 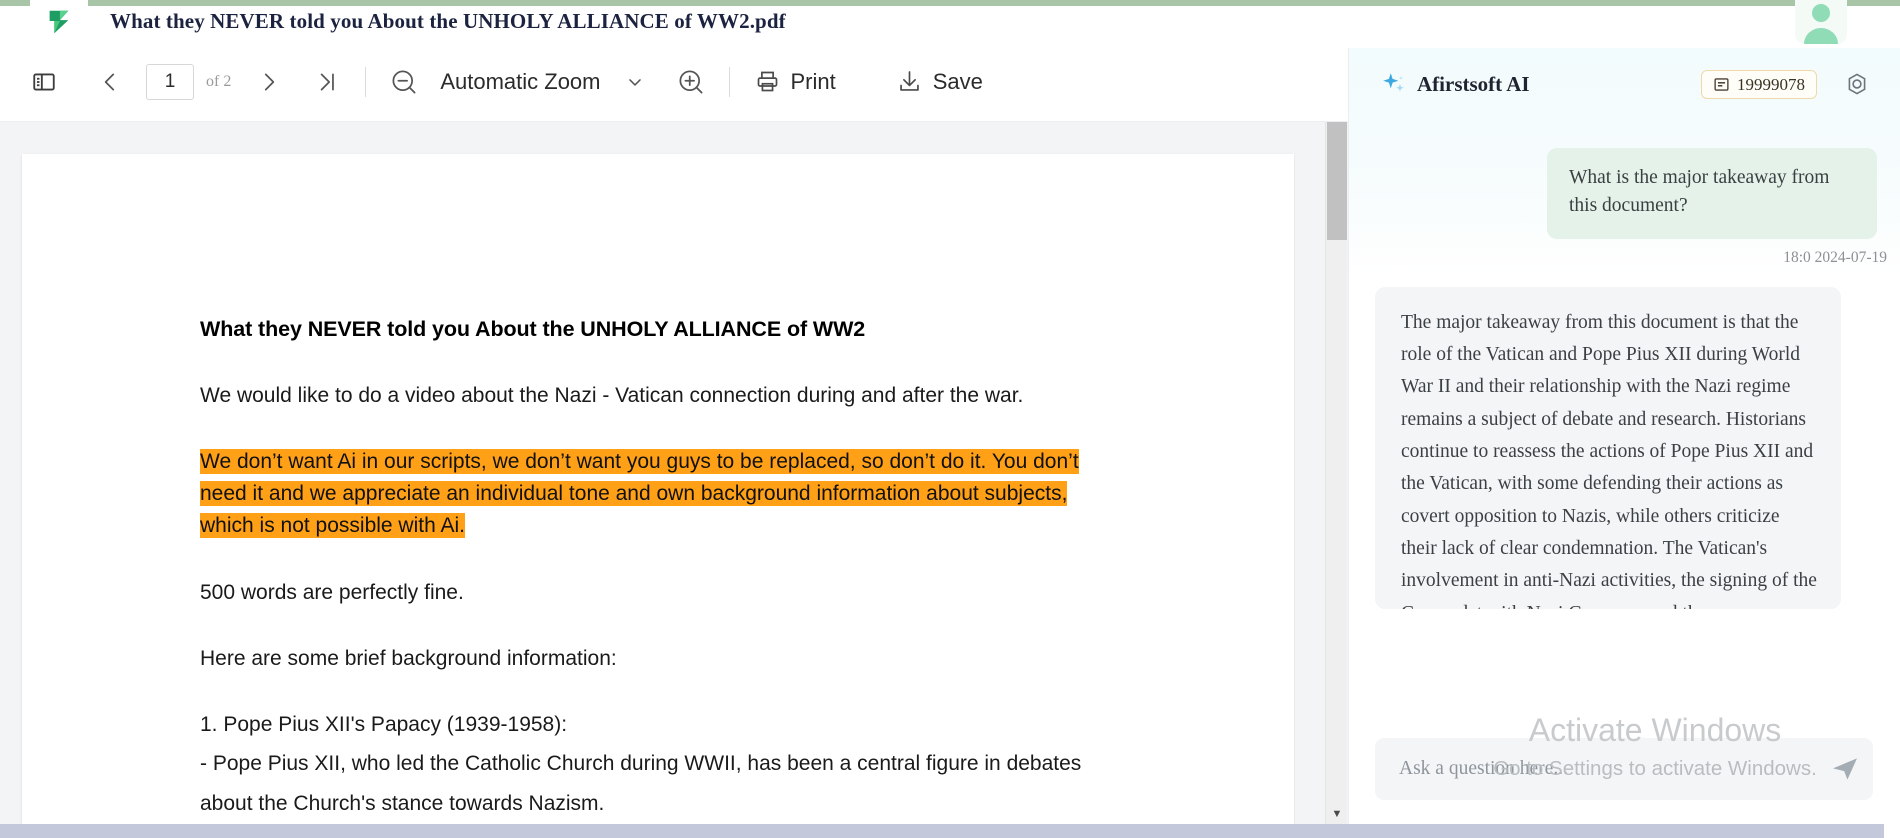 What do you see at coordinates (1337, 814) in the screenshot?
I see `scroll-down-arrow-icon: ▼` at bounding box center [1337, 814].